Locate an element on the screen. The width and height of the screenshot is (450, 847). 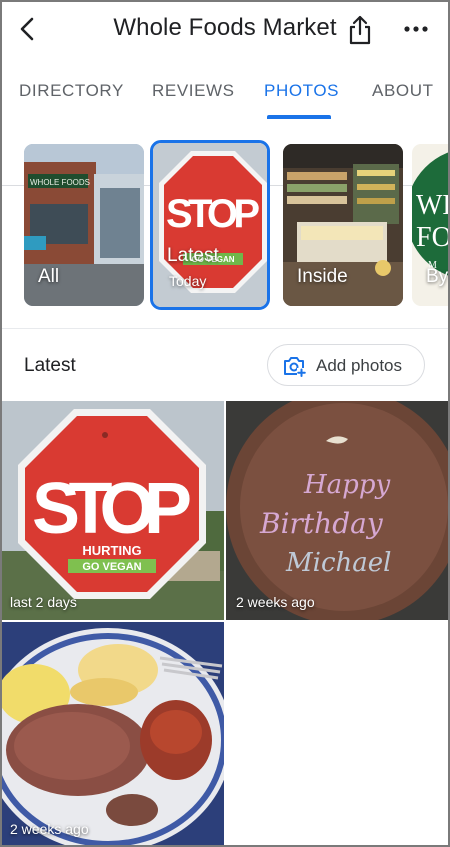
category-by-owner: WH FO M By is located at coordinates (431, 225).